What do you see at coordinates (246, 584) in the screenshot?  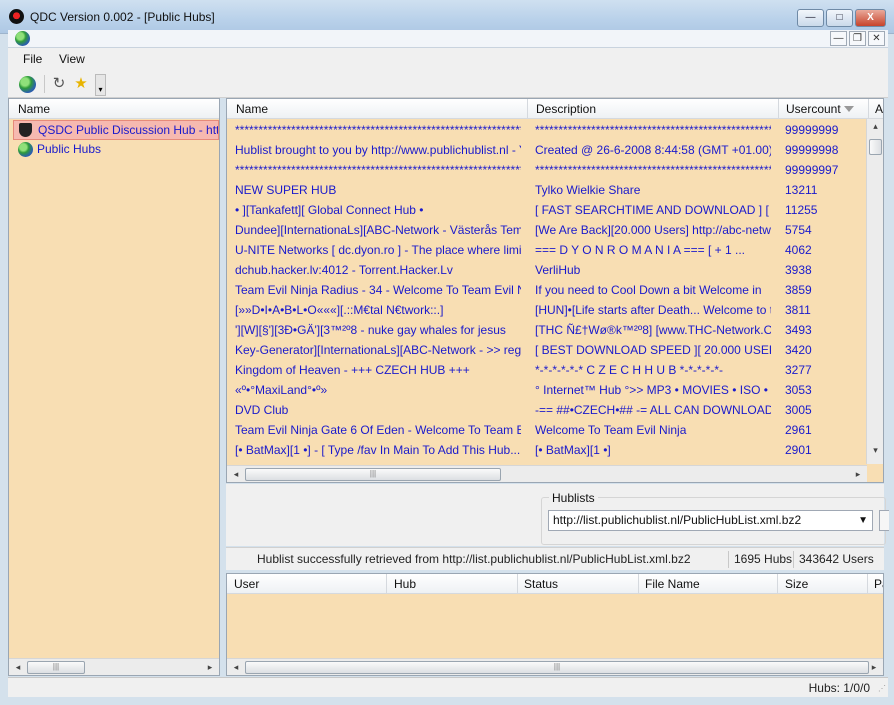 I see `column-user: User` at bounding box center [246, 584].